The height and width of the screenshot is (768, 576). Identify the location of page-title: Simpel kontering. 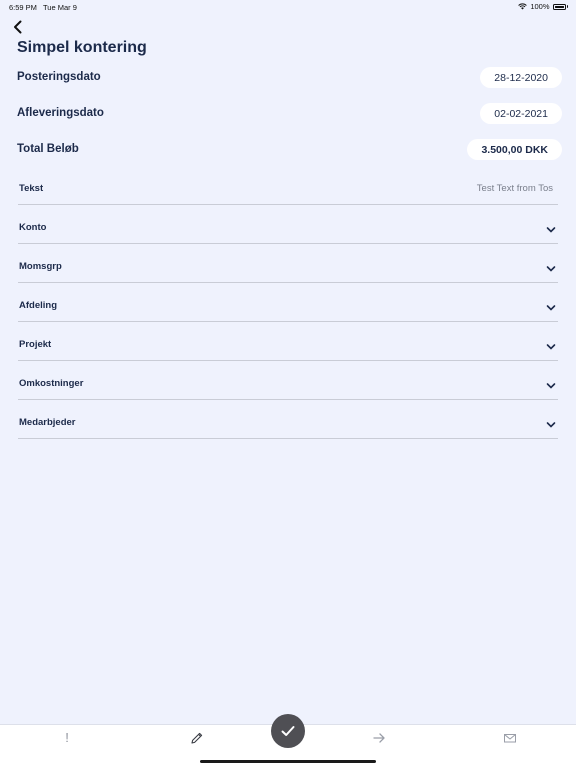
(82, 47).